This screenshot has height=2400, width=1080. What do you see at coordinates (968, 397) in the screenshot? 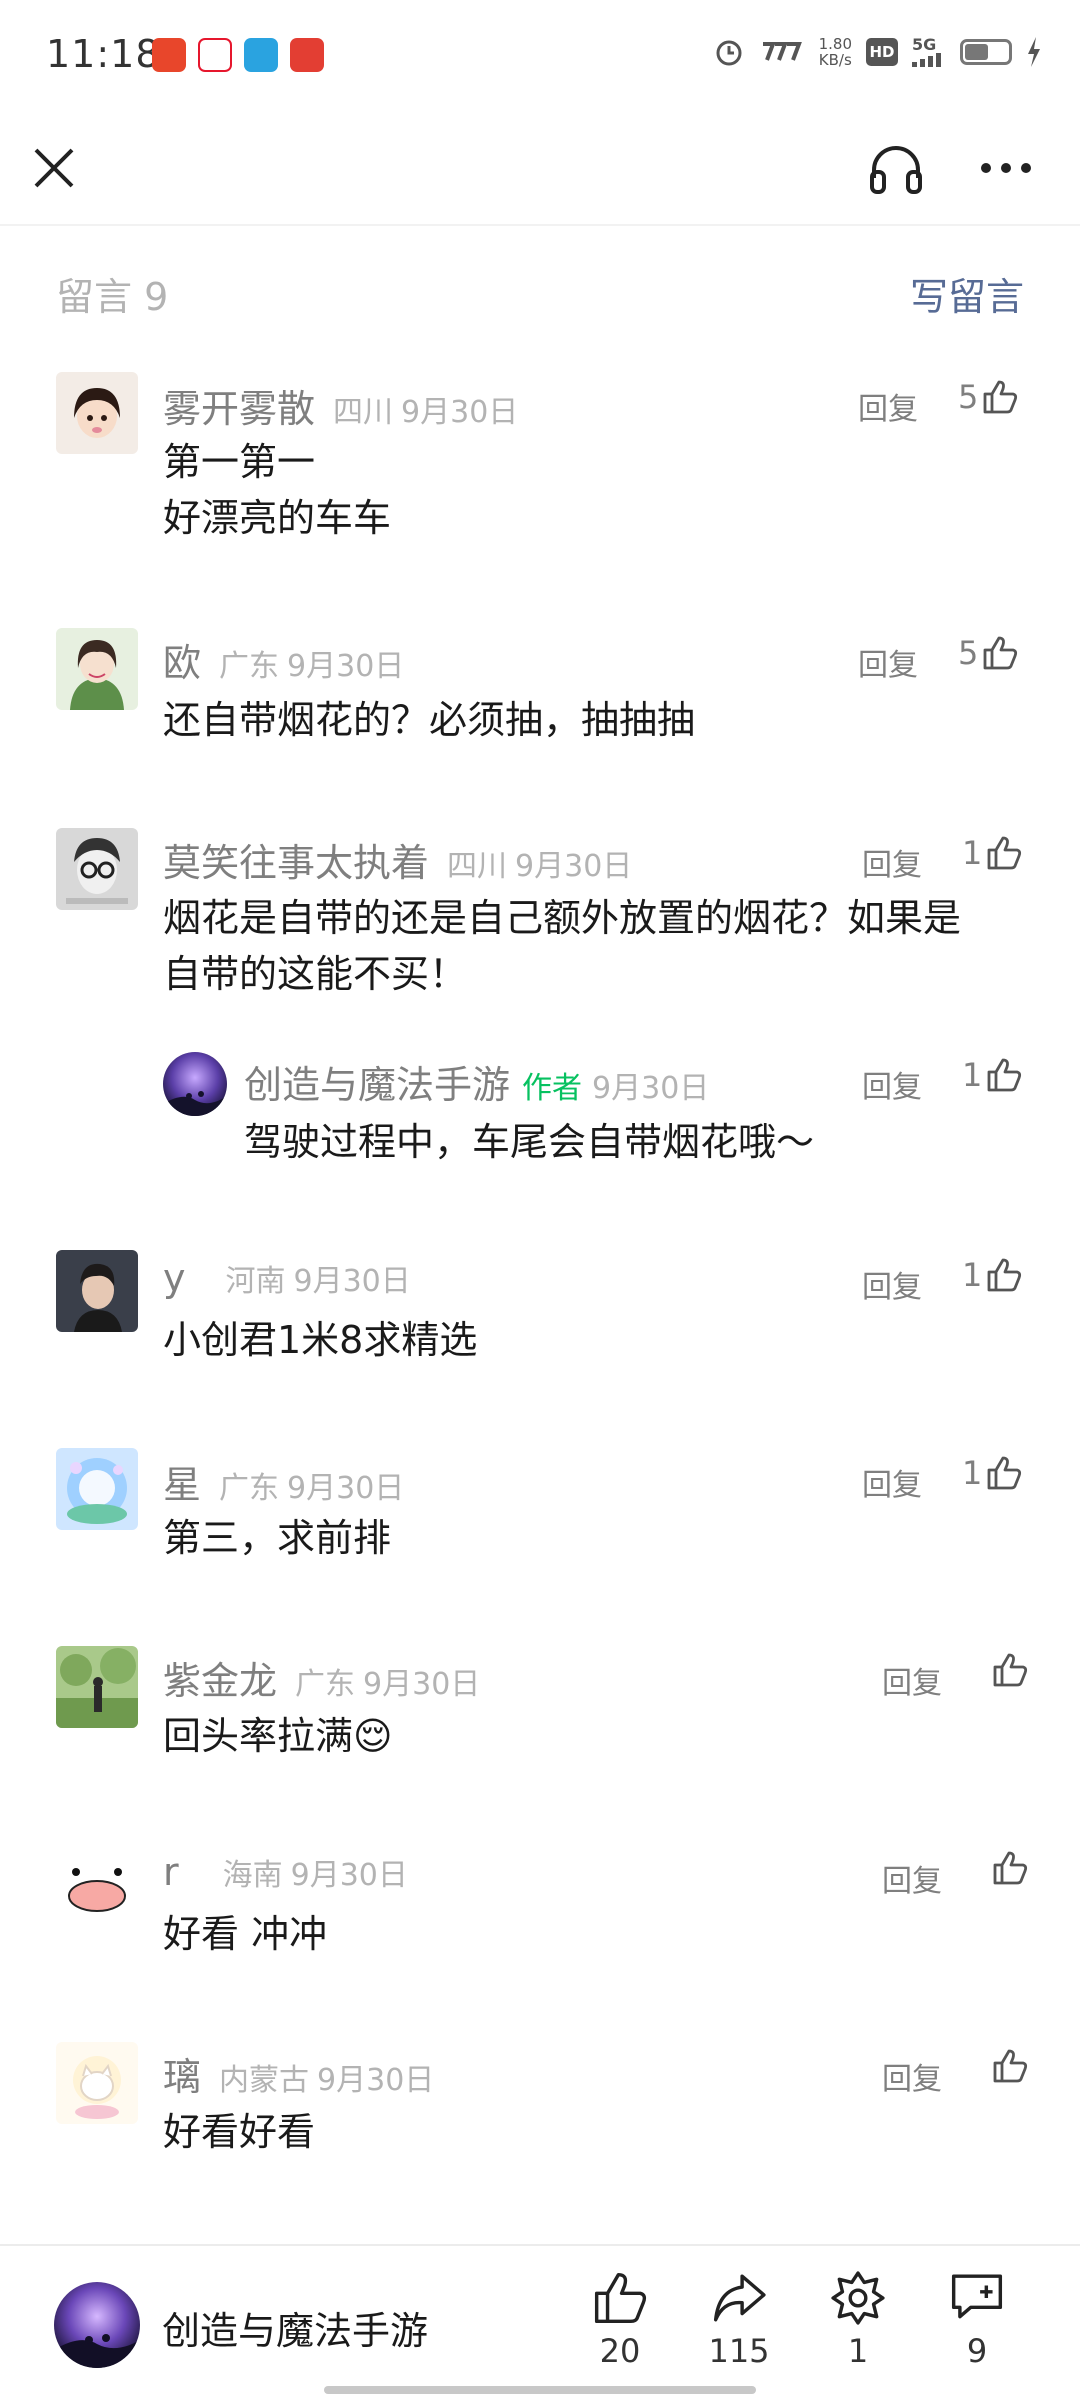
I see `like-count: 5` at bounding box center [968, 397].